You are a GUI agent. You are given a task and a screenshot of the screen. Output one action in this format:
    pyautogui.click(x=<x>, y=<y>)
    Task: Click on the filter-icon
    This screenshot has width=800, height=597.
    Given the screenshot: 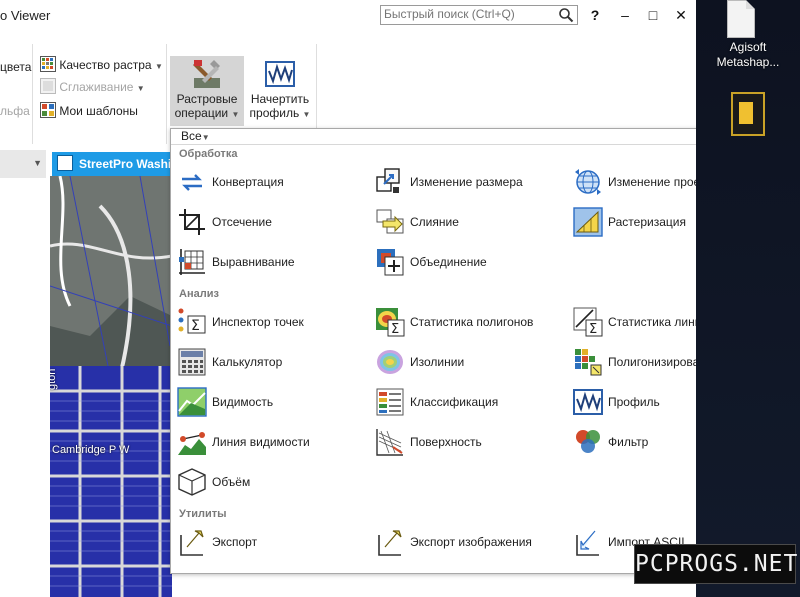 What is the action you would take?
    pyautogui.click(x=588, y=441)
    